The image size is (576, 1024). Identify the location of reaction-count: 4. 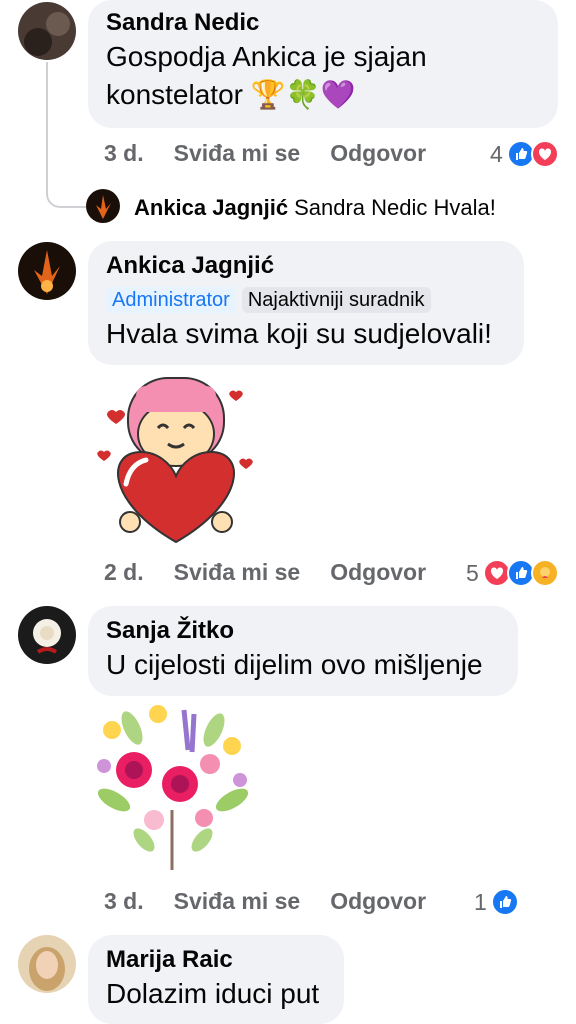
(524, 154).